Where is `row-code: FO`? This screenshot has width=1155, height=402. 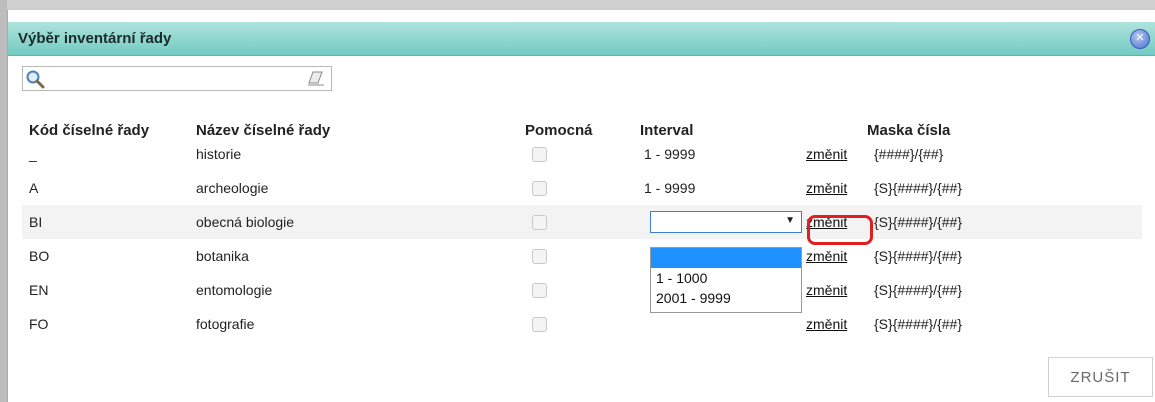
row-code: FO is located at coordinates (39, 324).